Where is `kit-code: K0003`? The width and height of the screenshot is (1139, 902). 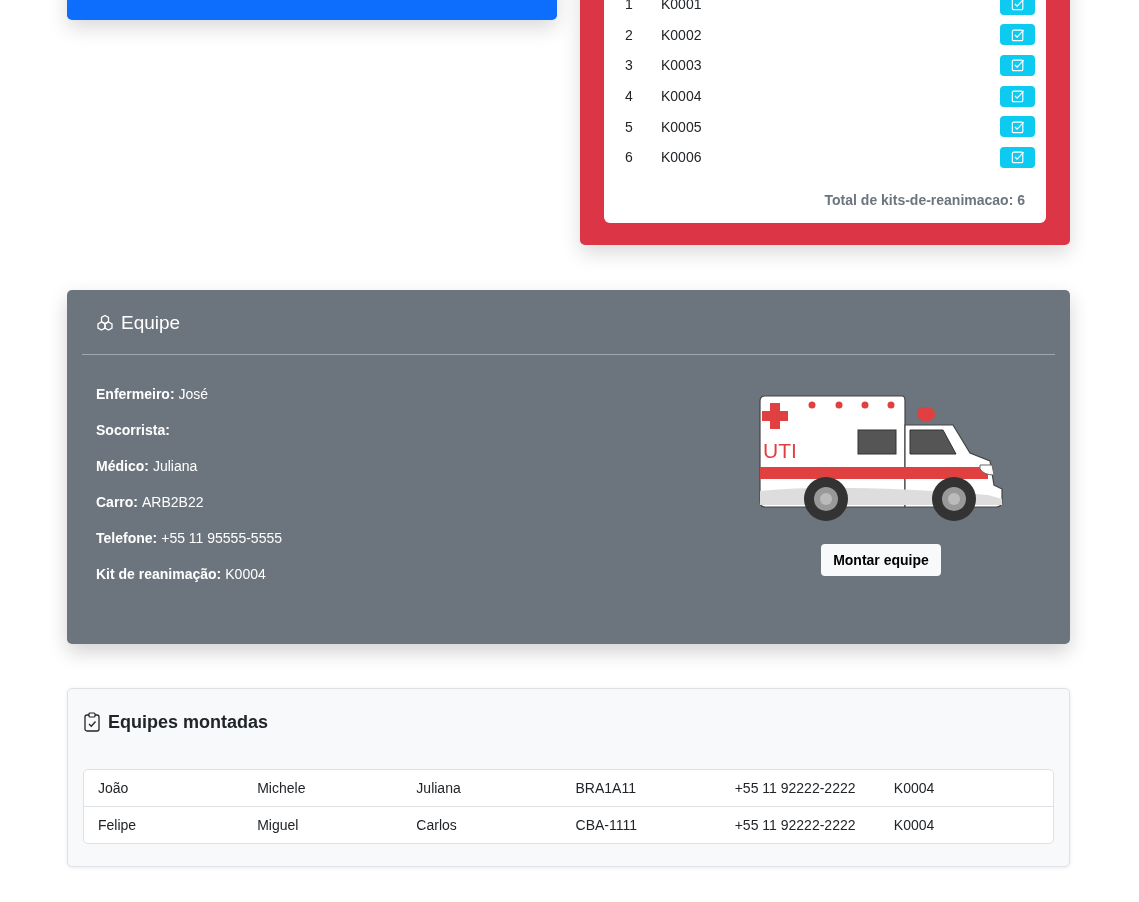 kit-code: K0003 is located at coordinates (682, 65).